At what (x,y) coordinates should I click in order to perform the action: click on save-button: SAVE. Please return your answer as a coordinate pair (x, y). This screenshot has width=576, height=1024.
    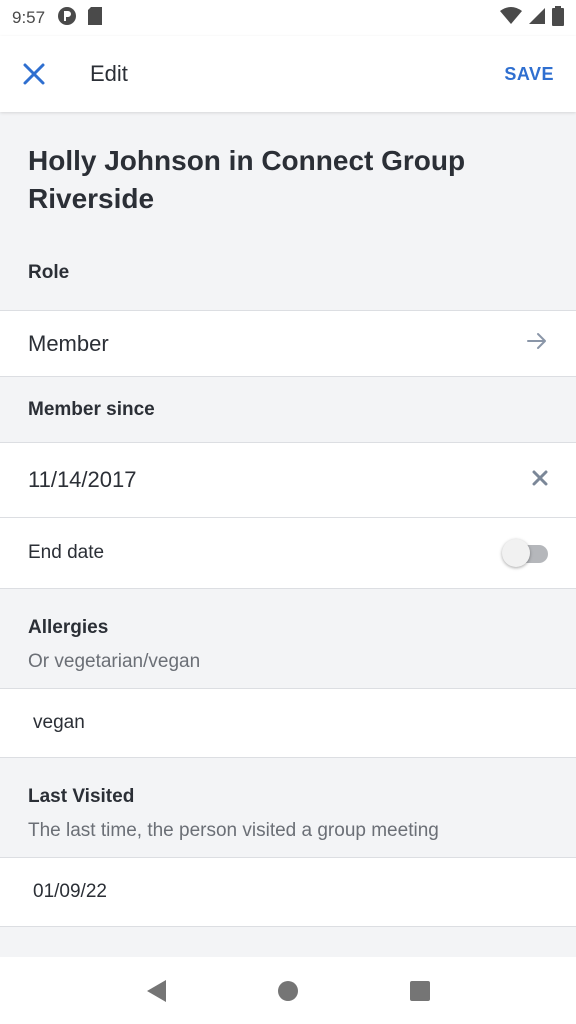
    Looking at the image, I should click on (529, 74).